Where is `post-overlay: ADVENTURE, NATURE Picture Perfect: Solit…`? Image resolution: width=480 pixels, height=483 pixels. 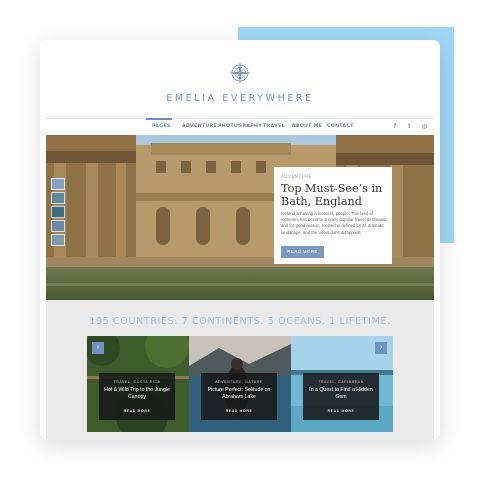
post-overlay: ADVENTURE, NATURE Picture Perfect: Solit… is located at coordinates (239, 396).